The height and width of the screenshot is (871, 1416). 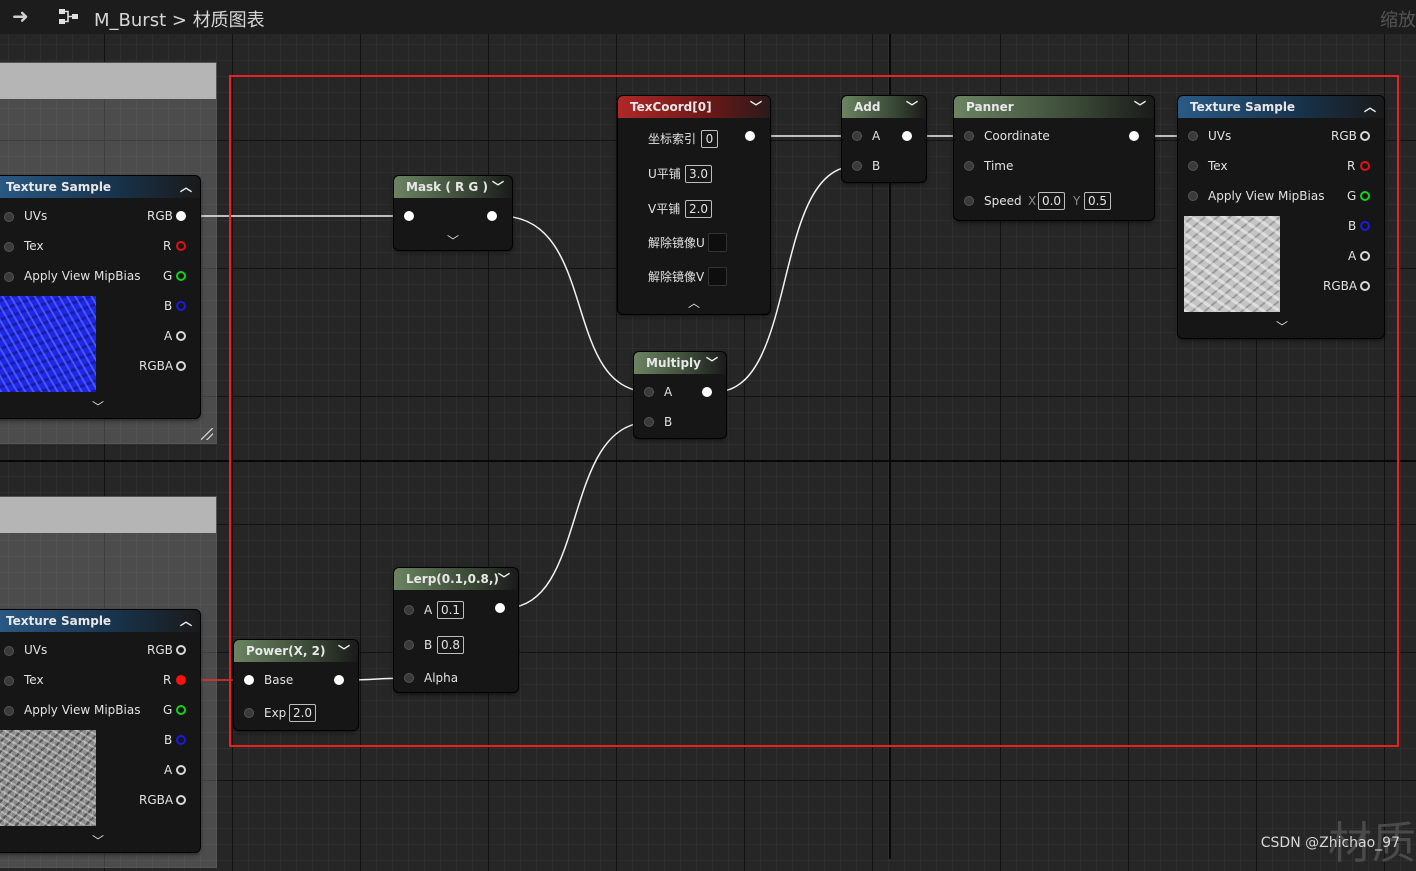 What do you see at coordinates (1352, 256) in the screenshot?
I see `pin-label: A` at bounding box center [1352, 256].